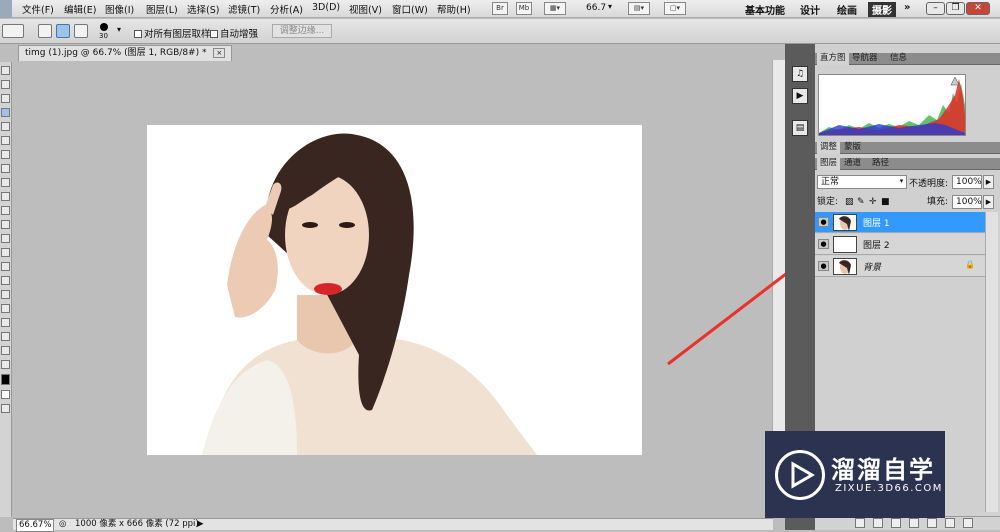 Image resolution: width=1000 pixels, height=532 pixels. Describe the element at coordinates (898, 59) in the screenshot. I see `tab-info: 信息` at that location.